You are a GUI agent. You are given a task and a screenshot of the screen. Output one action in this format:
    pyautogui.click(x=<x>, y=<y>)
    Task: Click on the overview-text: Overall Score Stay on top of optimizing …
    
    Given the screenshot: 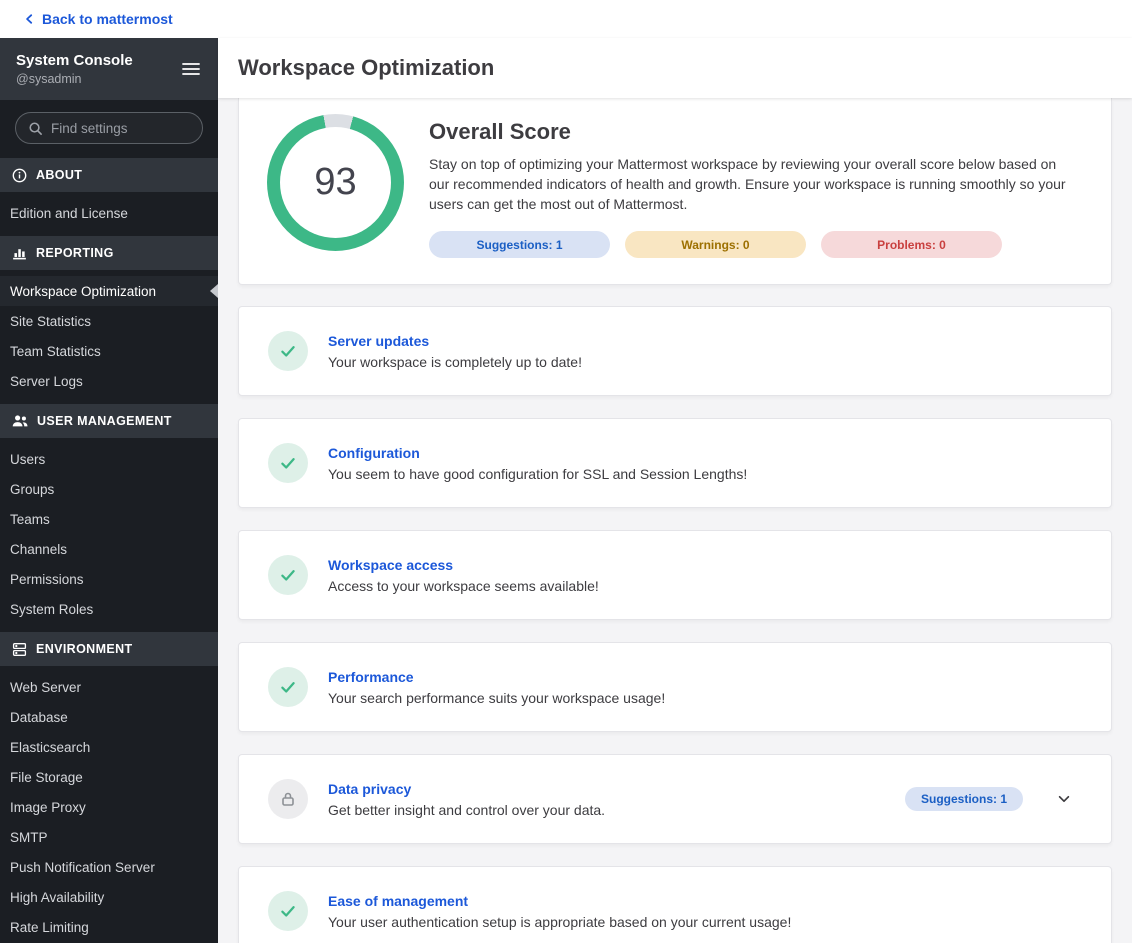 What is the action you would take?
    pyautogui.click(x=751, y=186)
    